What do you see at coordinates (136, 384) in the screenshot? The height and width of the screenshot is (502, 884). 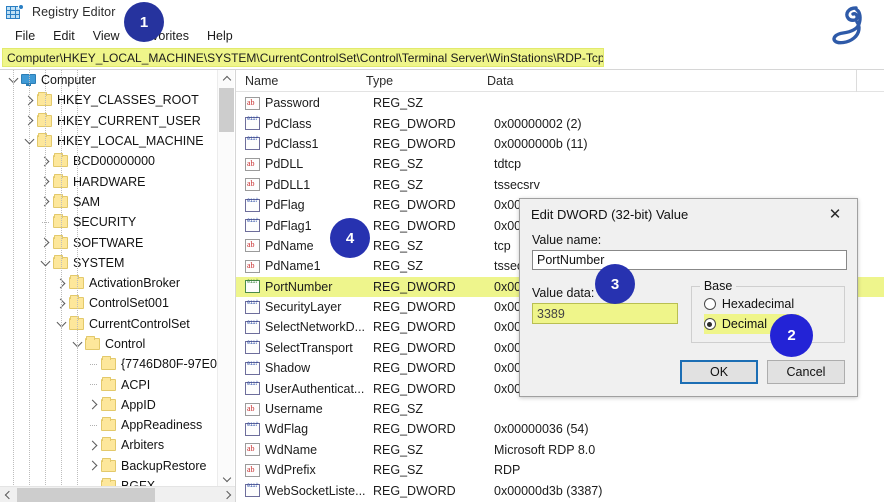 I see `tree-item-label: ACPI` at bounding box center [136, 384].